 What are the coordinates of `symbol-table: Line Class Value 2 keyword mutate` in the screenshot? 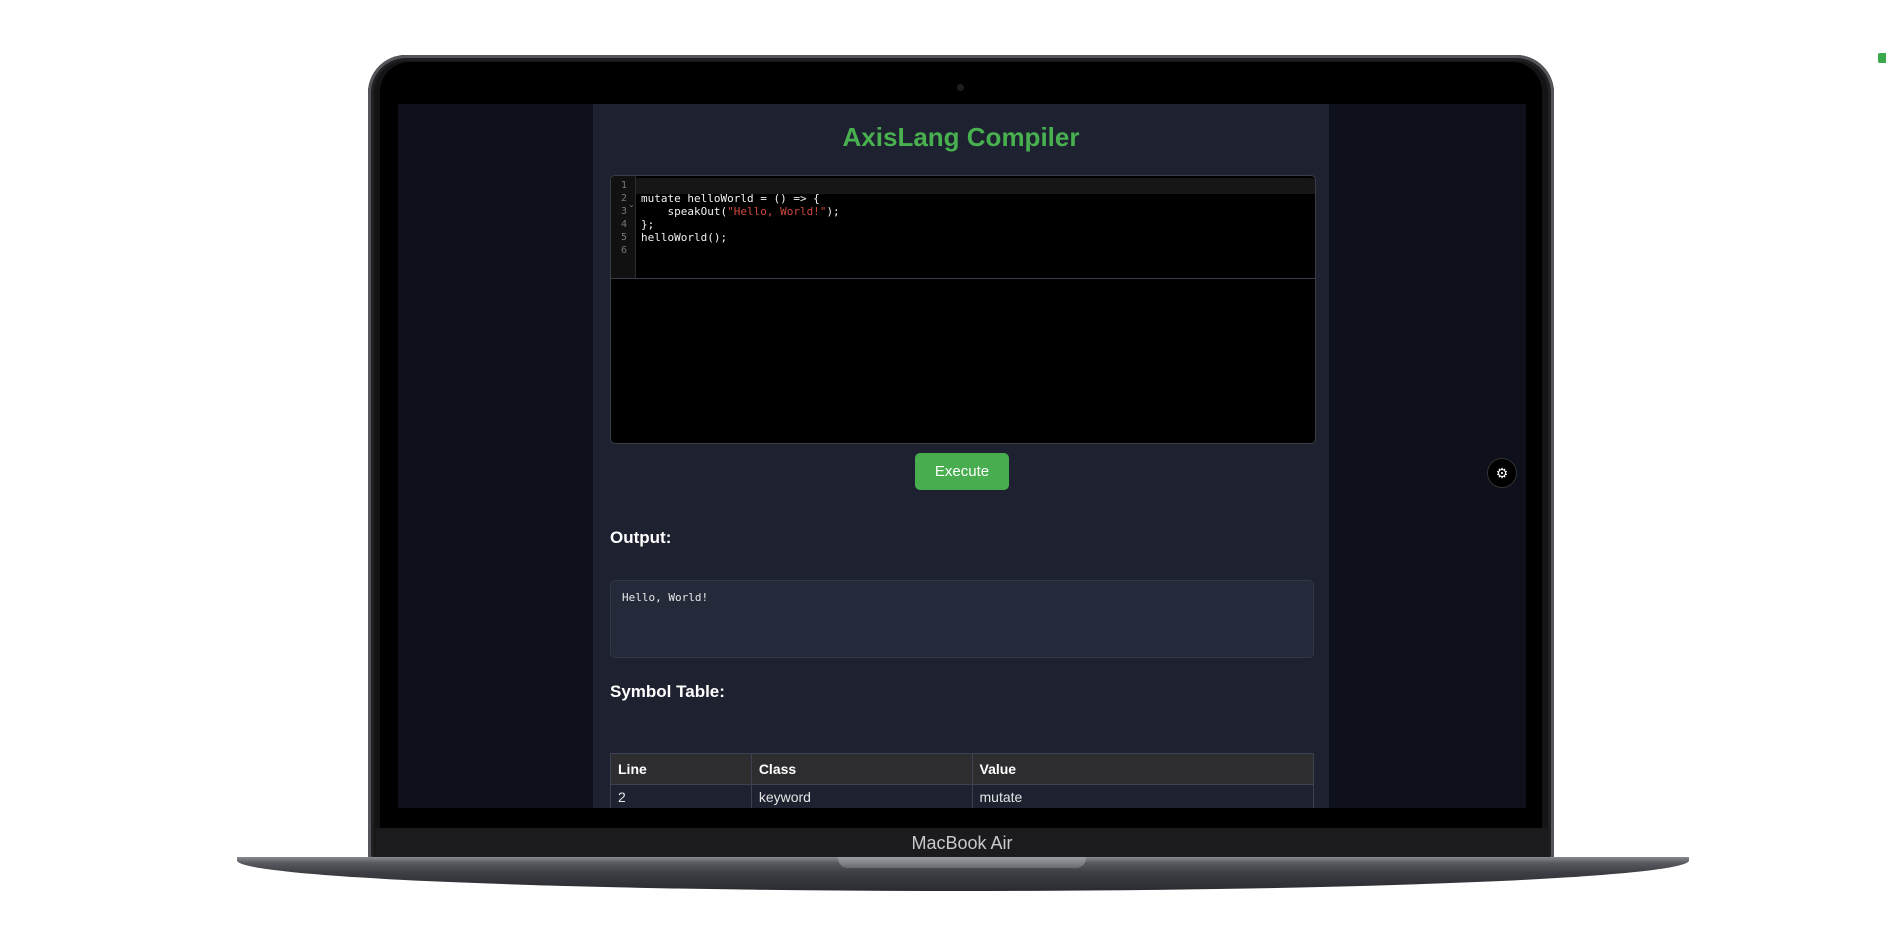 It's located at (962, 780).